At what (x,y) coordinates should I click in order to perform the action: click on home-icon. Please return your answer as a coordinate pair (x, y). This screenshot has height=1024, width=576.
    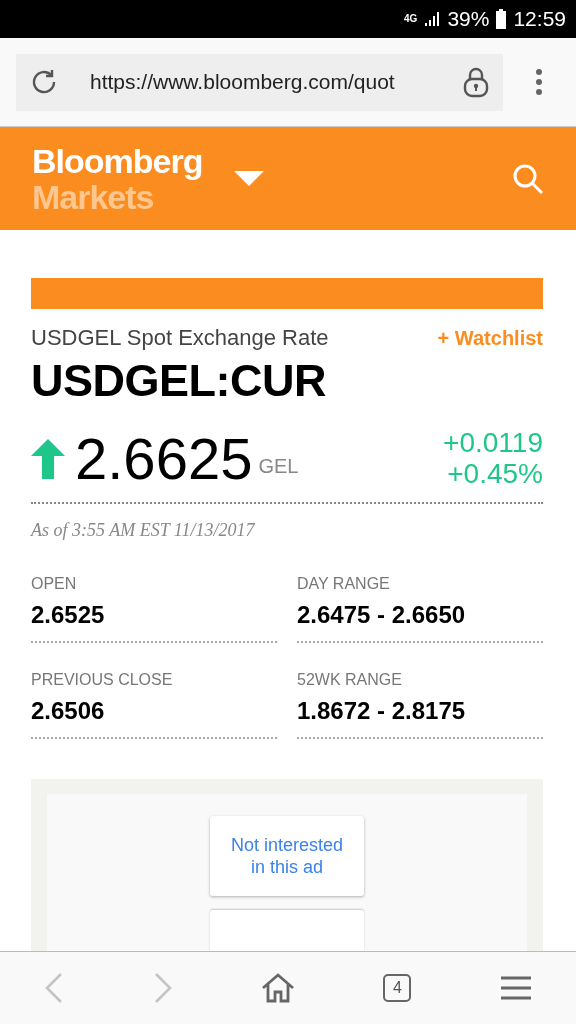
    Looking at the image, I should click on (277, 988).